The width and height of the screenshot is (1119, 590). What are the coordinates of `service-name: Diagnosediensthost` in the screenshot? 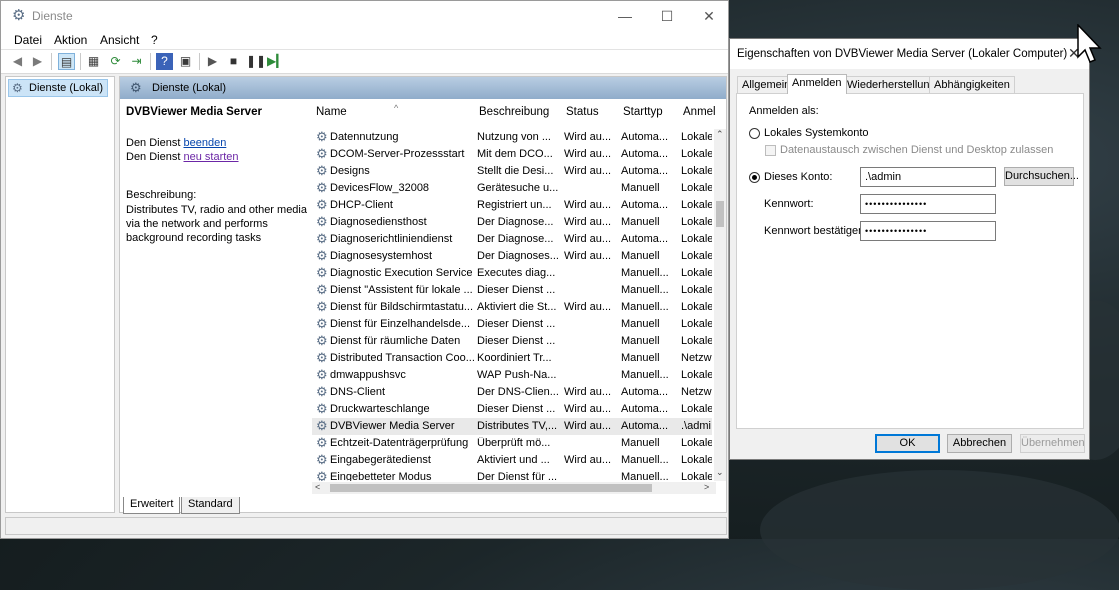 It's located at (378, 222).